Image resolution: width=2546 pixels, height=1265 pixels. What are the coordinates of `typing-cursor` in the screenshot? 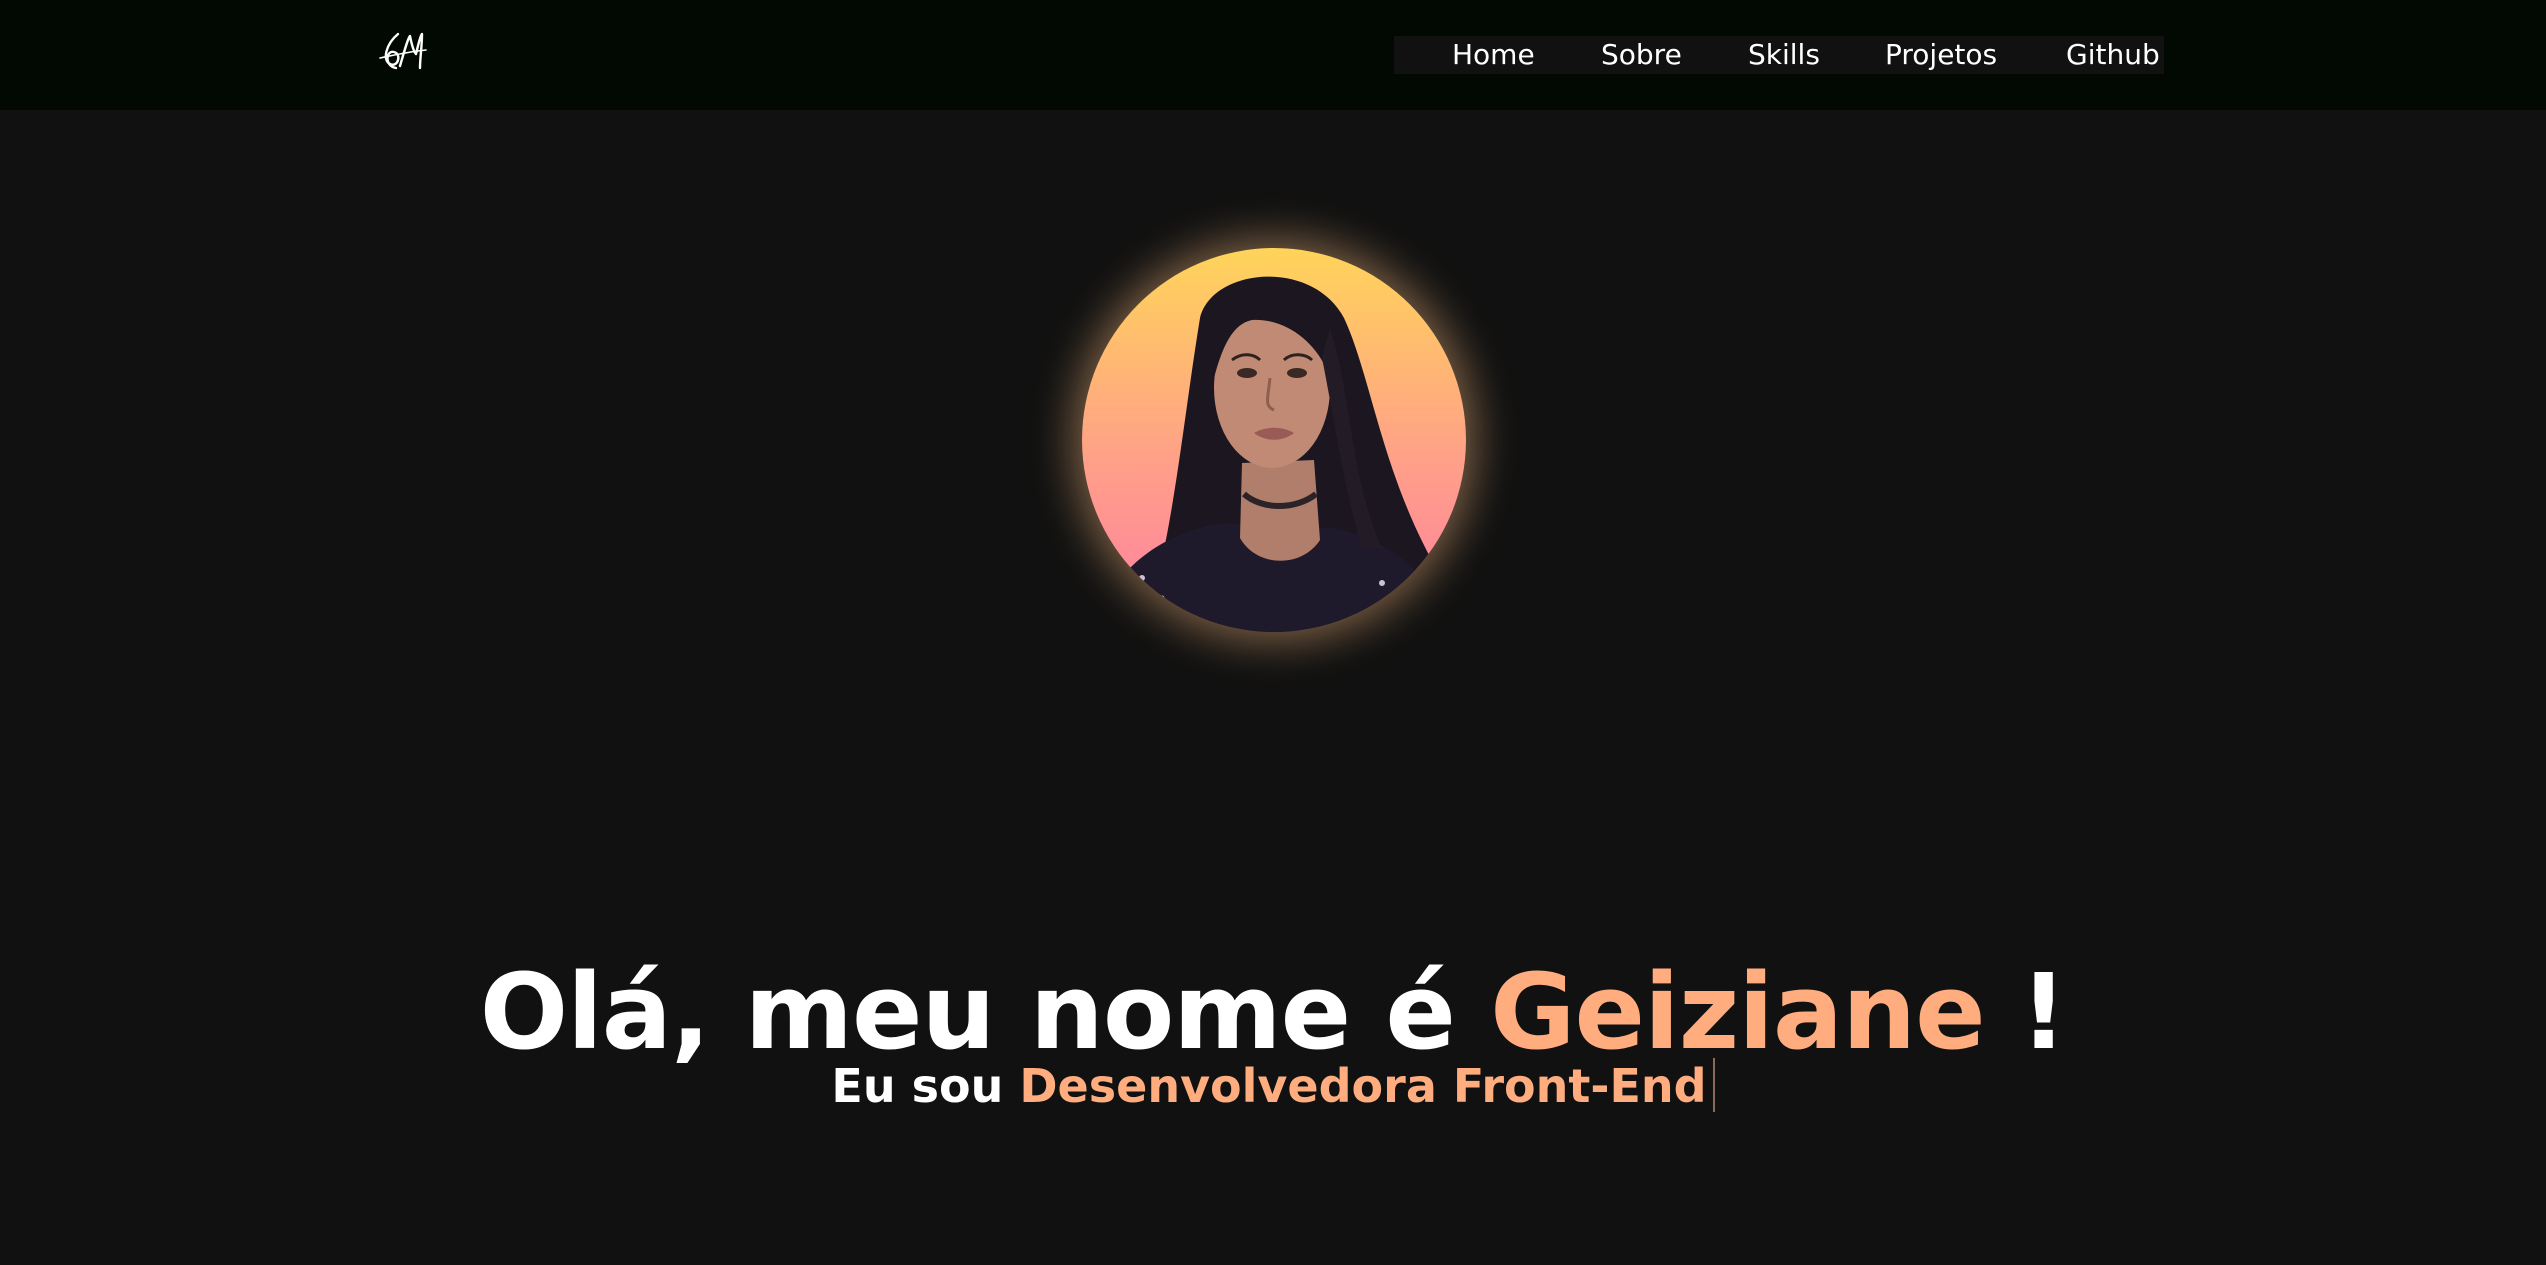 It's located at (1713, 1085).